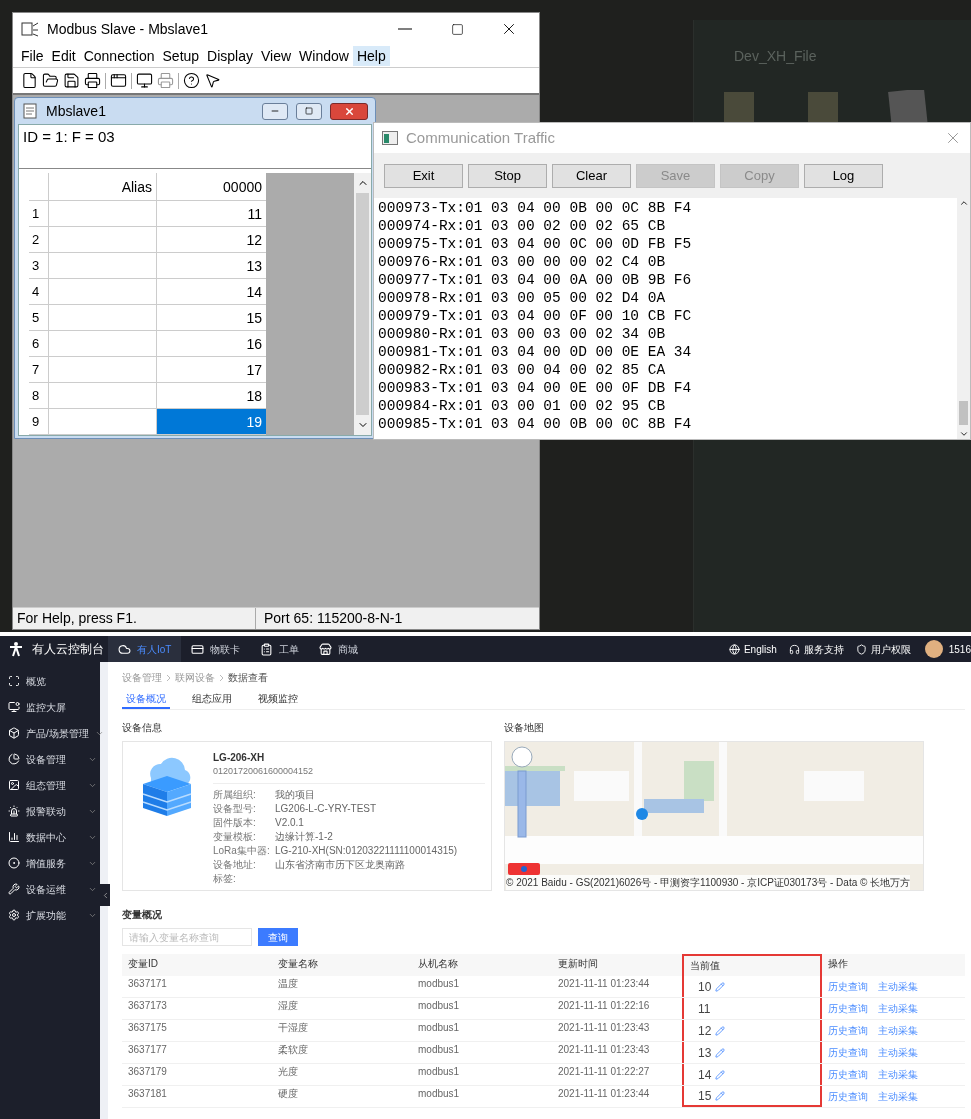 Image resolution: width=971 pixels, height=1119 pixels. Describe the element at coordinates (32, 56) in the screenshot. I see `menu-item: File` at that location.